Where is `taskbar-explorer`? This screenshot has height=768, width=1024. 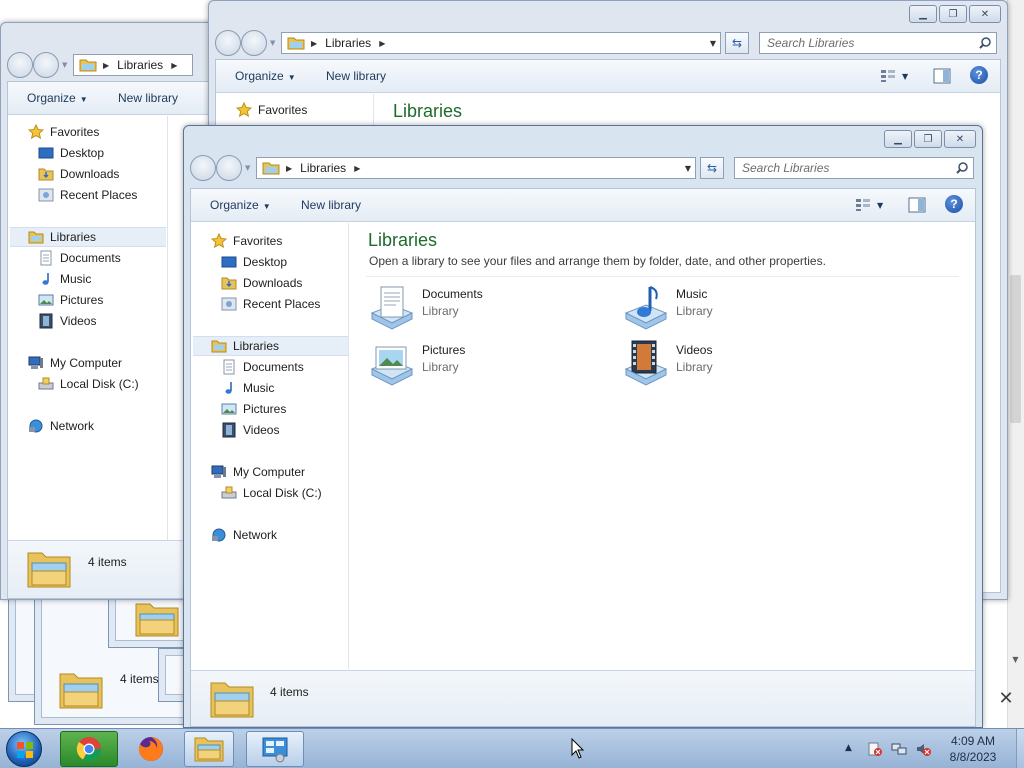
taskbar-explorer is located at coordinates (209, 749).